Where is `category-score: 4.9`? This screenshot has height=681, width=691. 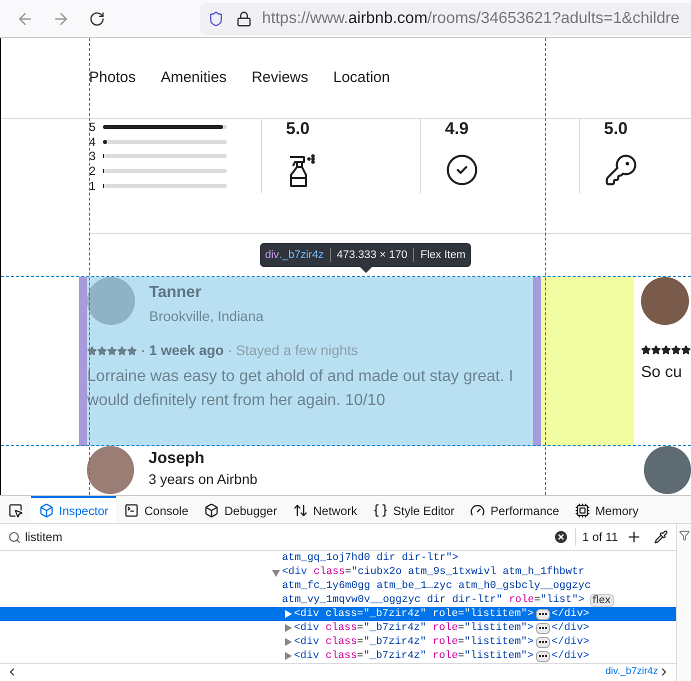
category-score: 4.9 is located at coordinates (457, 128).